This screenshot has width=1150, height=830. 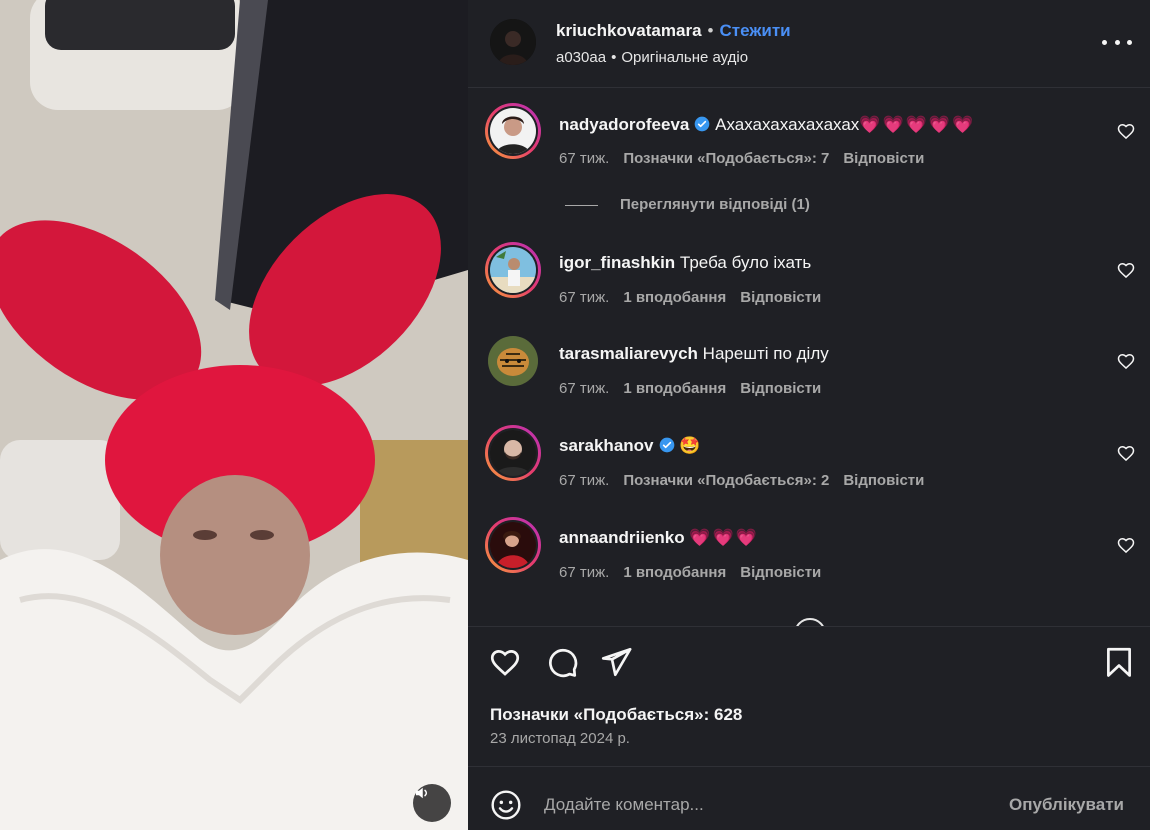 I want to click on comment-text: annaandriienko 💗💗💗, so click(x=659, y=538).